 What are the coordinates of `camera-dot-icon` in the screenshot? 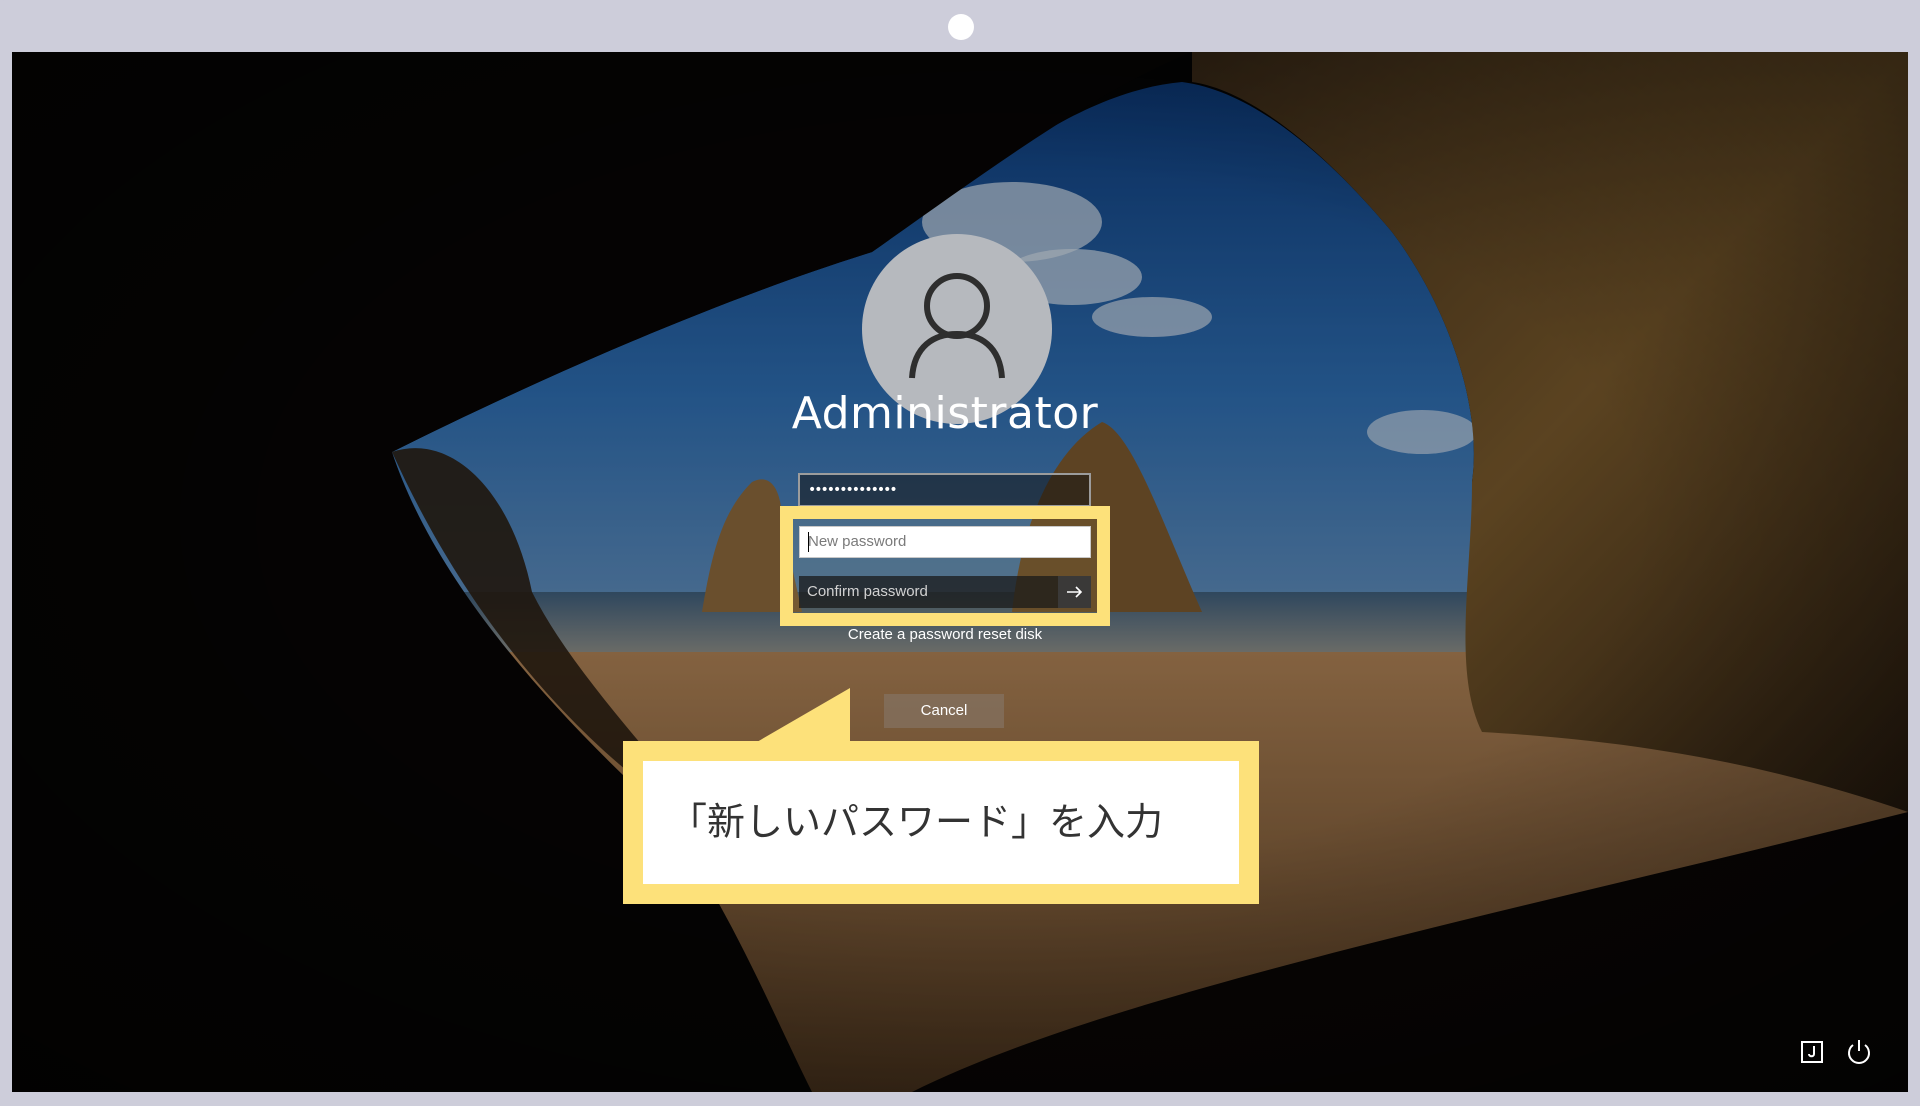 It's located at (961, 27).